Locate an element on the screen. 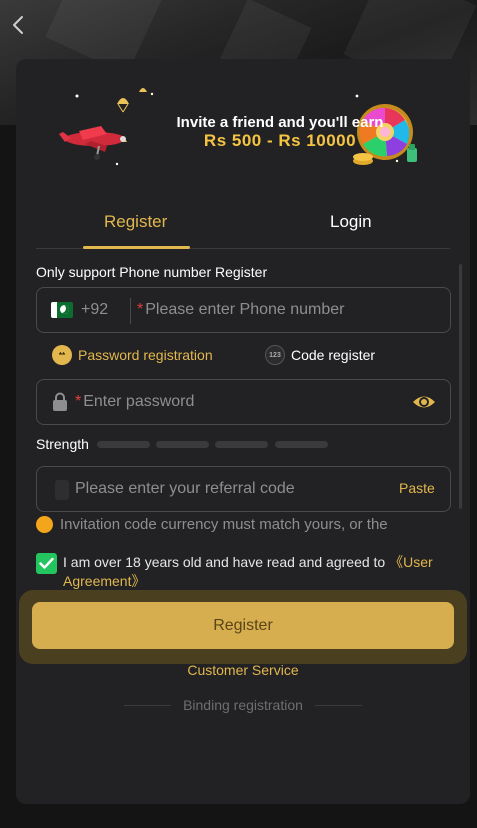 The height and width of the screenshot is (828, 477). divider-left is located at coordinates (148, 705).